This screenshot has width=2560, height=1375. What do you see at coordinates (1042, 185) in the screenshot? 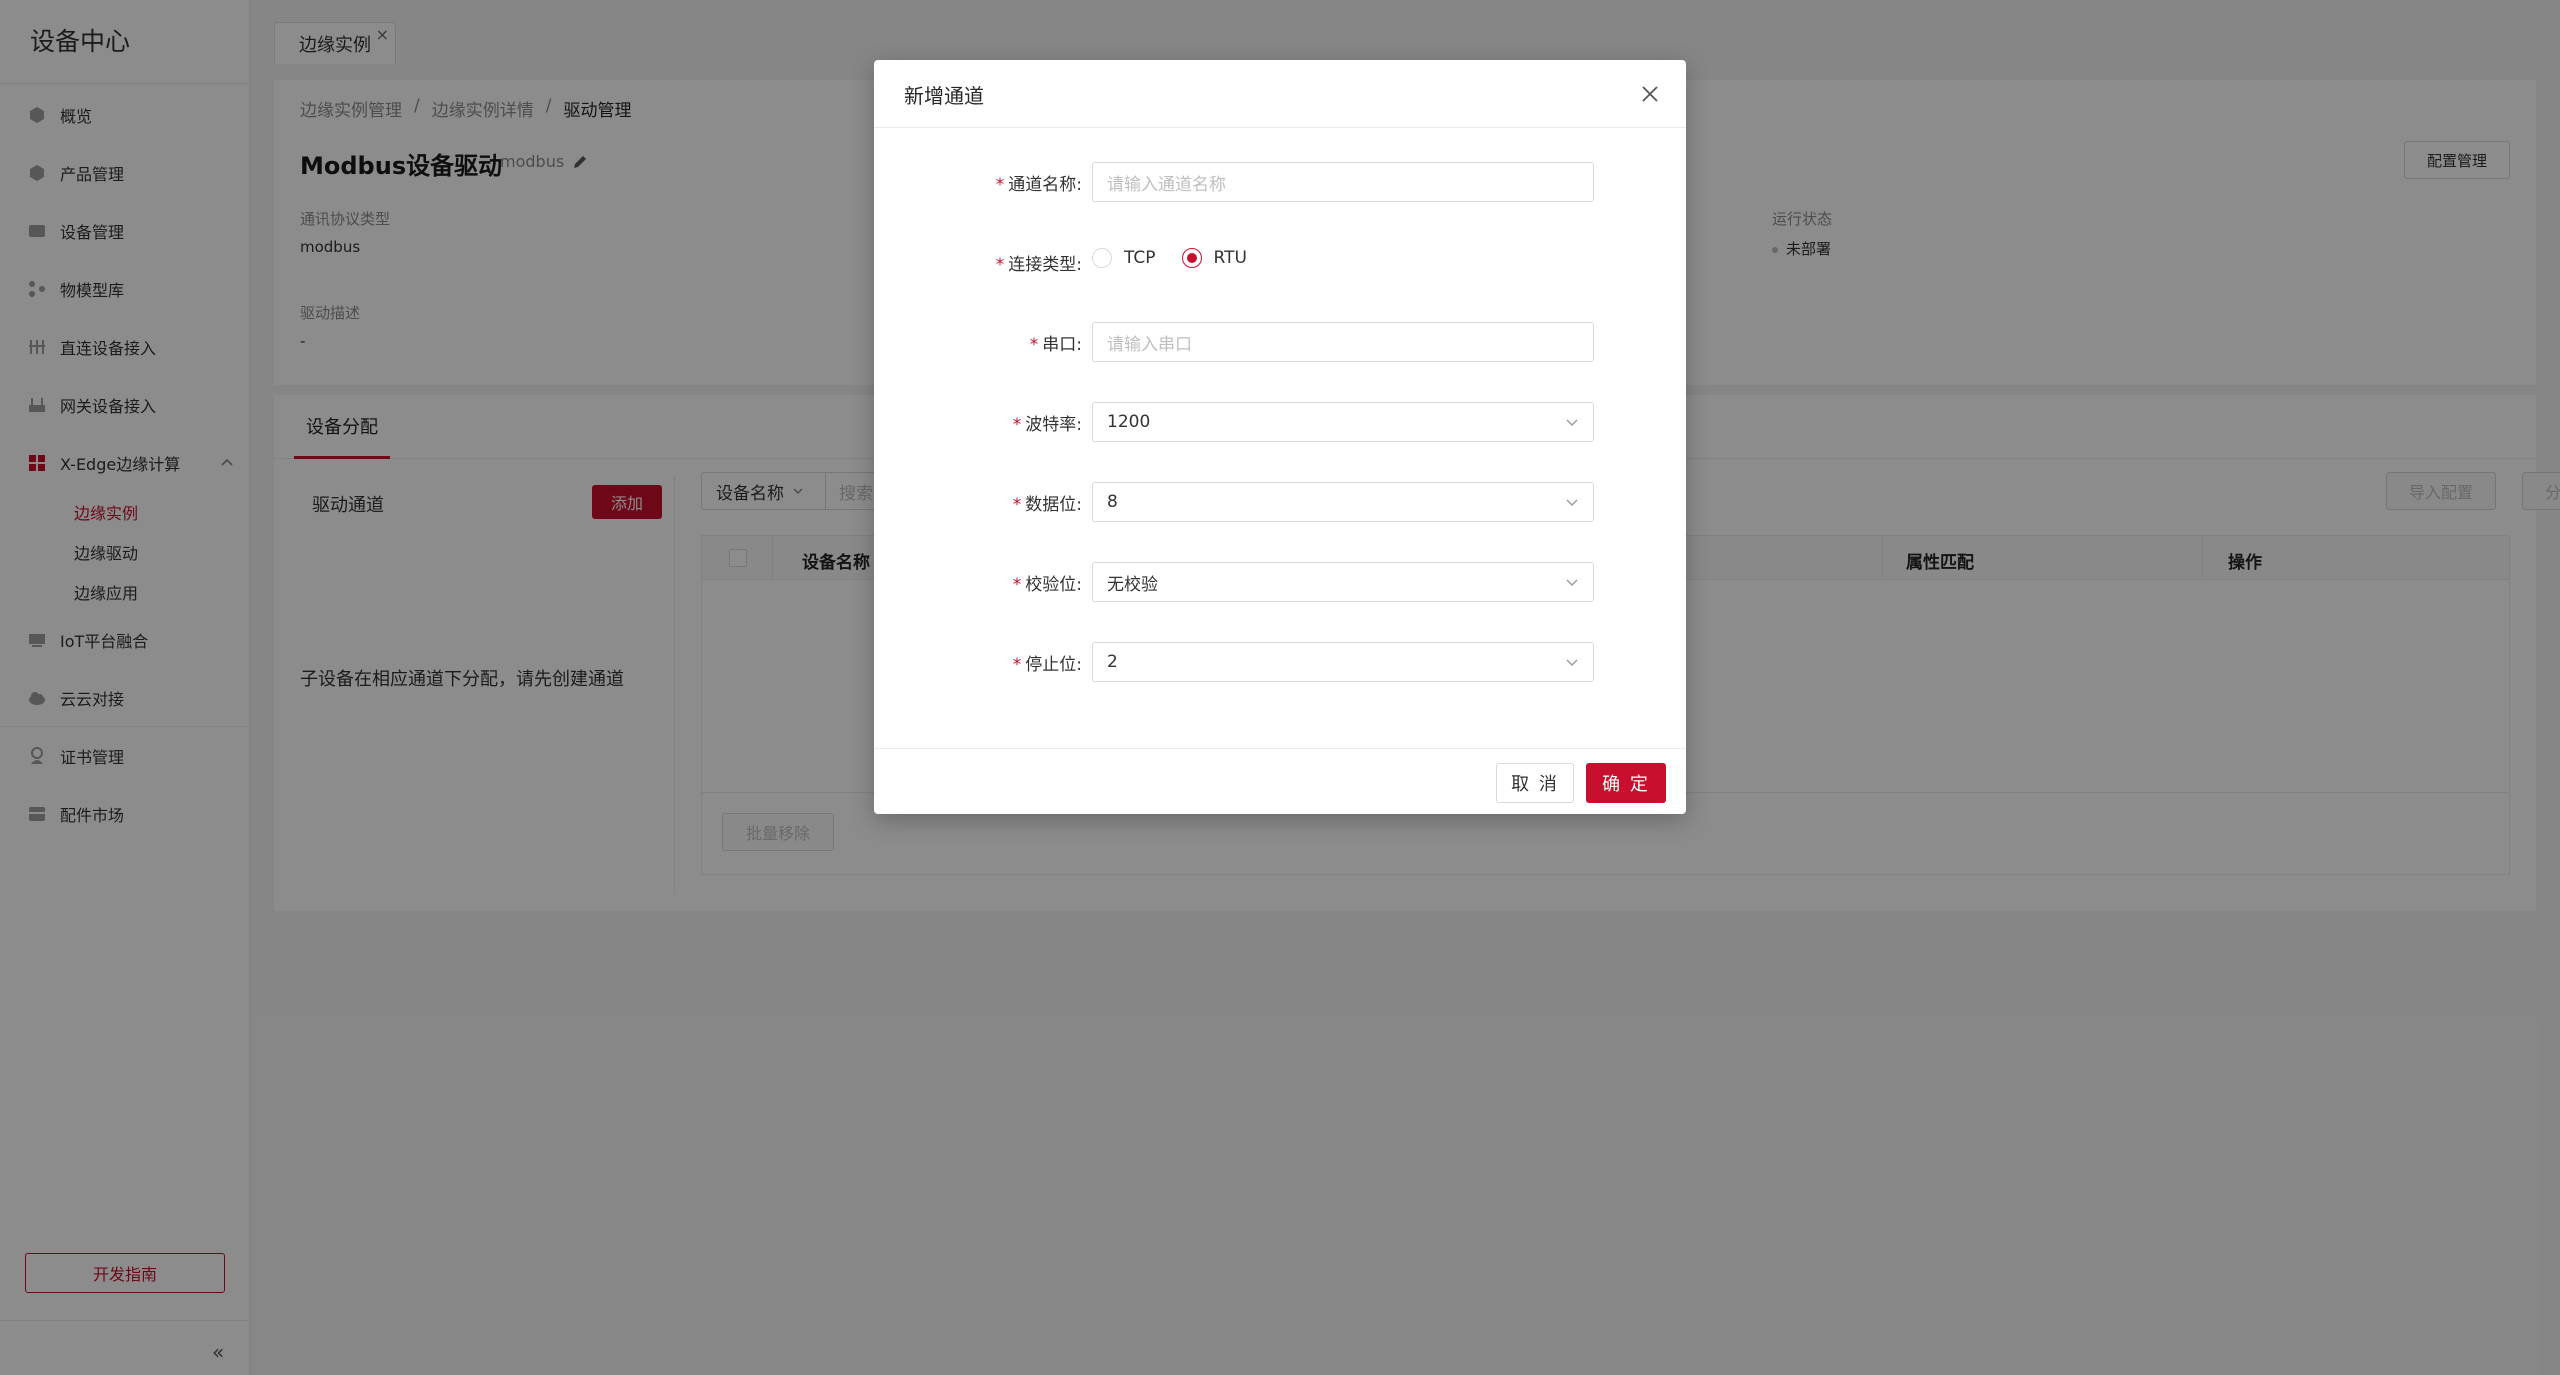
I see `label-text: 通道名称` at bounding box center [1042, 185].